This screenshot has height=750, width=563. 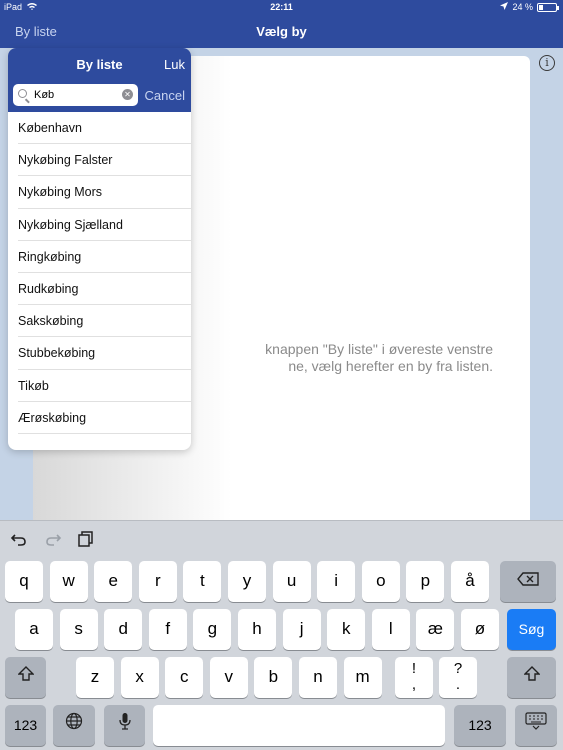 I want to click on key-d: d, so click(x=123, y=629).